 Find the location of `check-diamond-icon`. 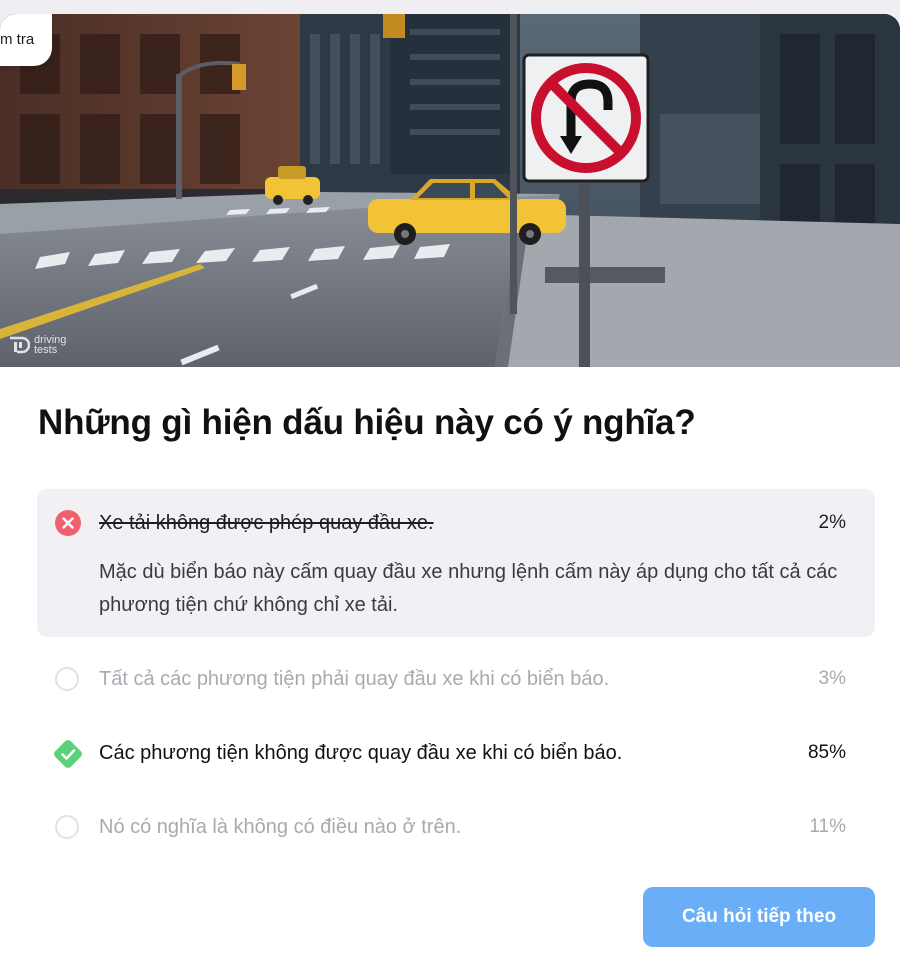

check-diamond-icon is located at coordinates (68, 754).